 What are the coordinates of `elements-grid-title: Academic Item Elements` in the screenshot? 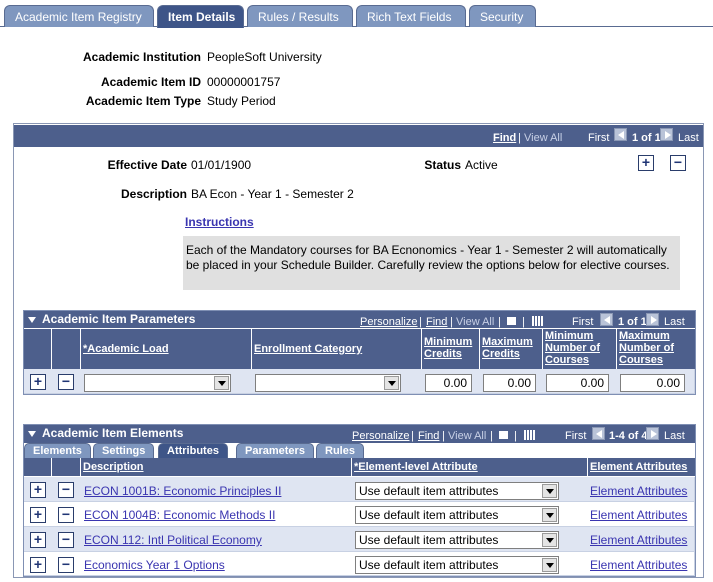 It's located at (105, 433).